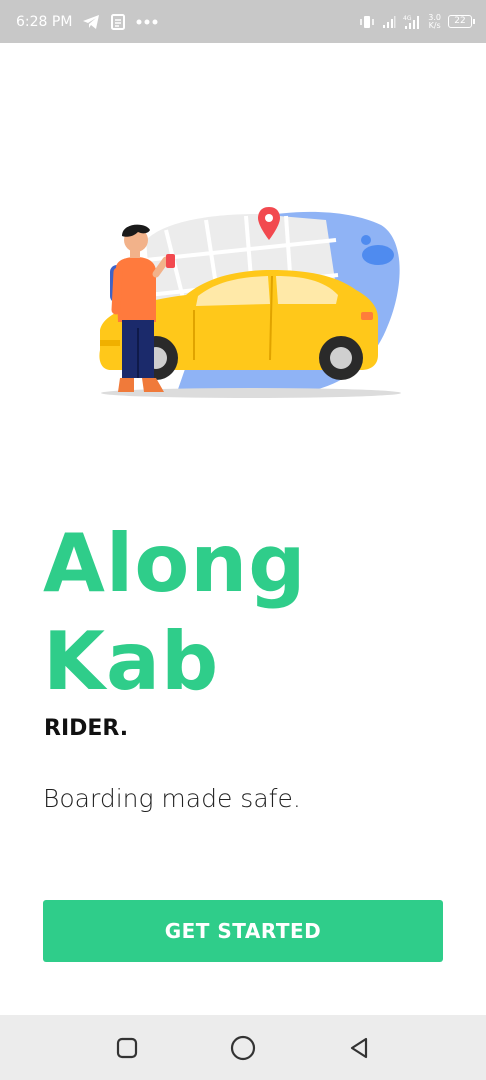  Describe the element at coordinates (175, 563) in the screenshot. I see `app-title-line1: Along` at that location.